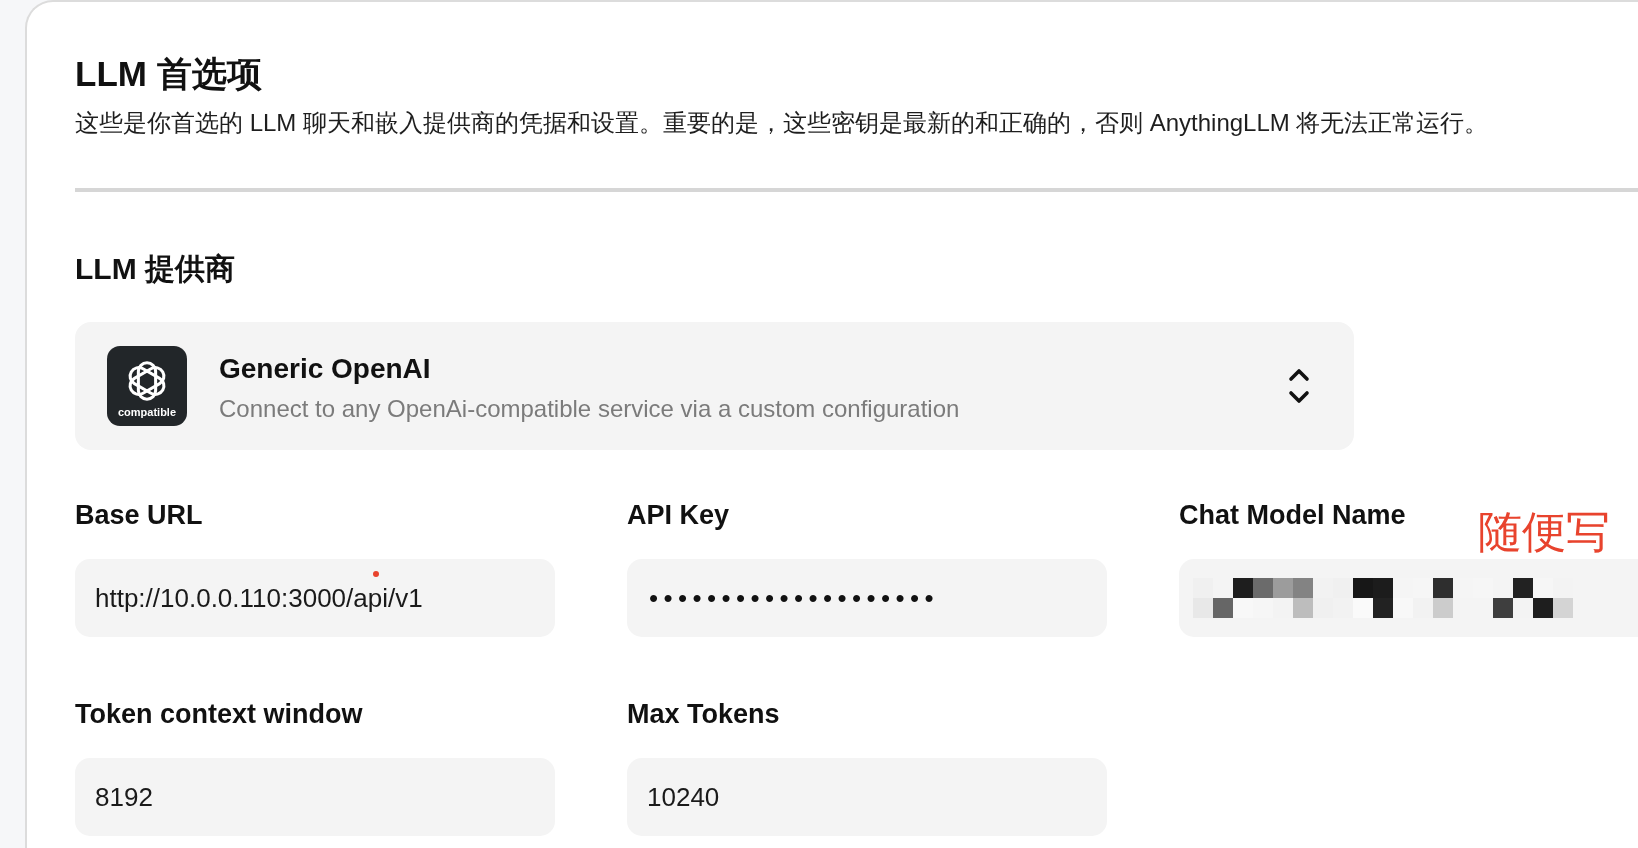 This screenshot has height=848, width=1638. Describe the element at coordinates (1299, 386) in the screenshot. I see `chevron-up-down-icon` at that location.